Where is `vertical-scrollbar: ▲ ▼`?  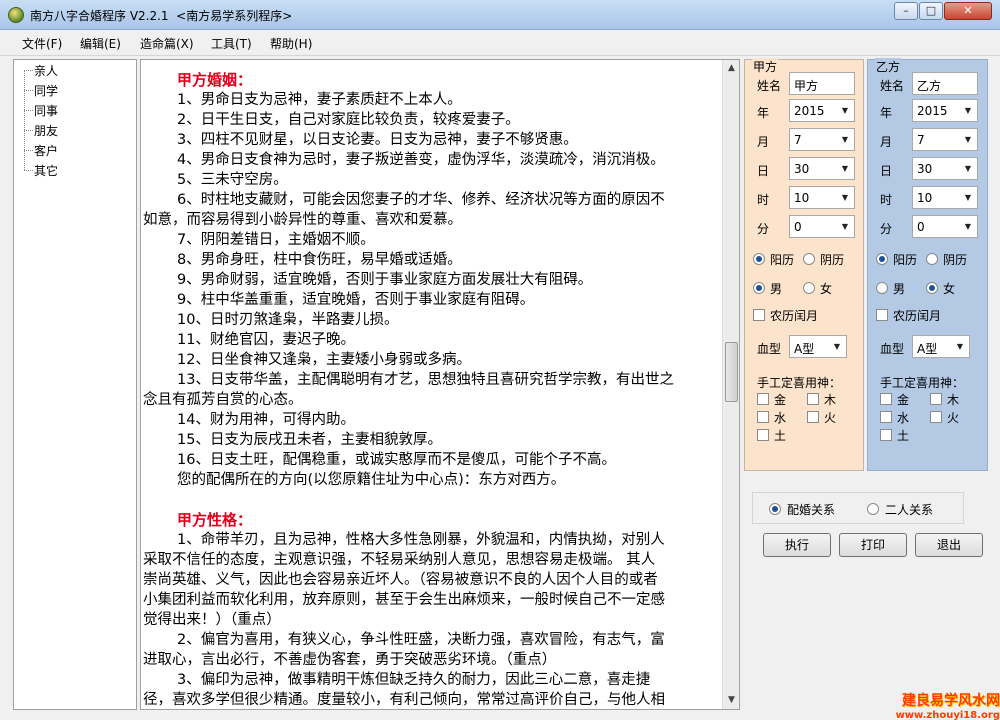
vertical-scrollbar: ▲ ▼ is located at coordinates (730, 384).